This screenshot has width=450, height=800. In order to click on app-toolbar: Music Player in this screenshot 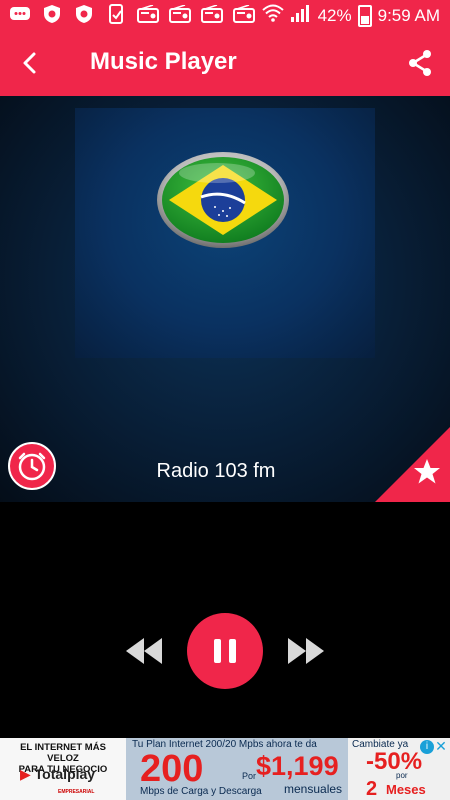, I will do `click(225, 63)`.